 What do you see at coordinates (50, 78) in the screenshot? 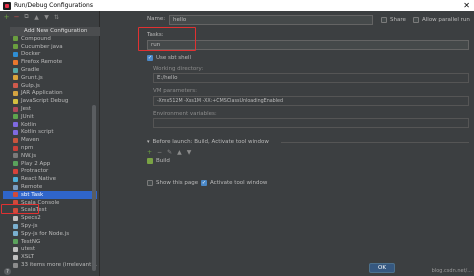
I see `config-type-item: Grunt.js` at bounding box center [50, 78].